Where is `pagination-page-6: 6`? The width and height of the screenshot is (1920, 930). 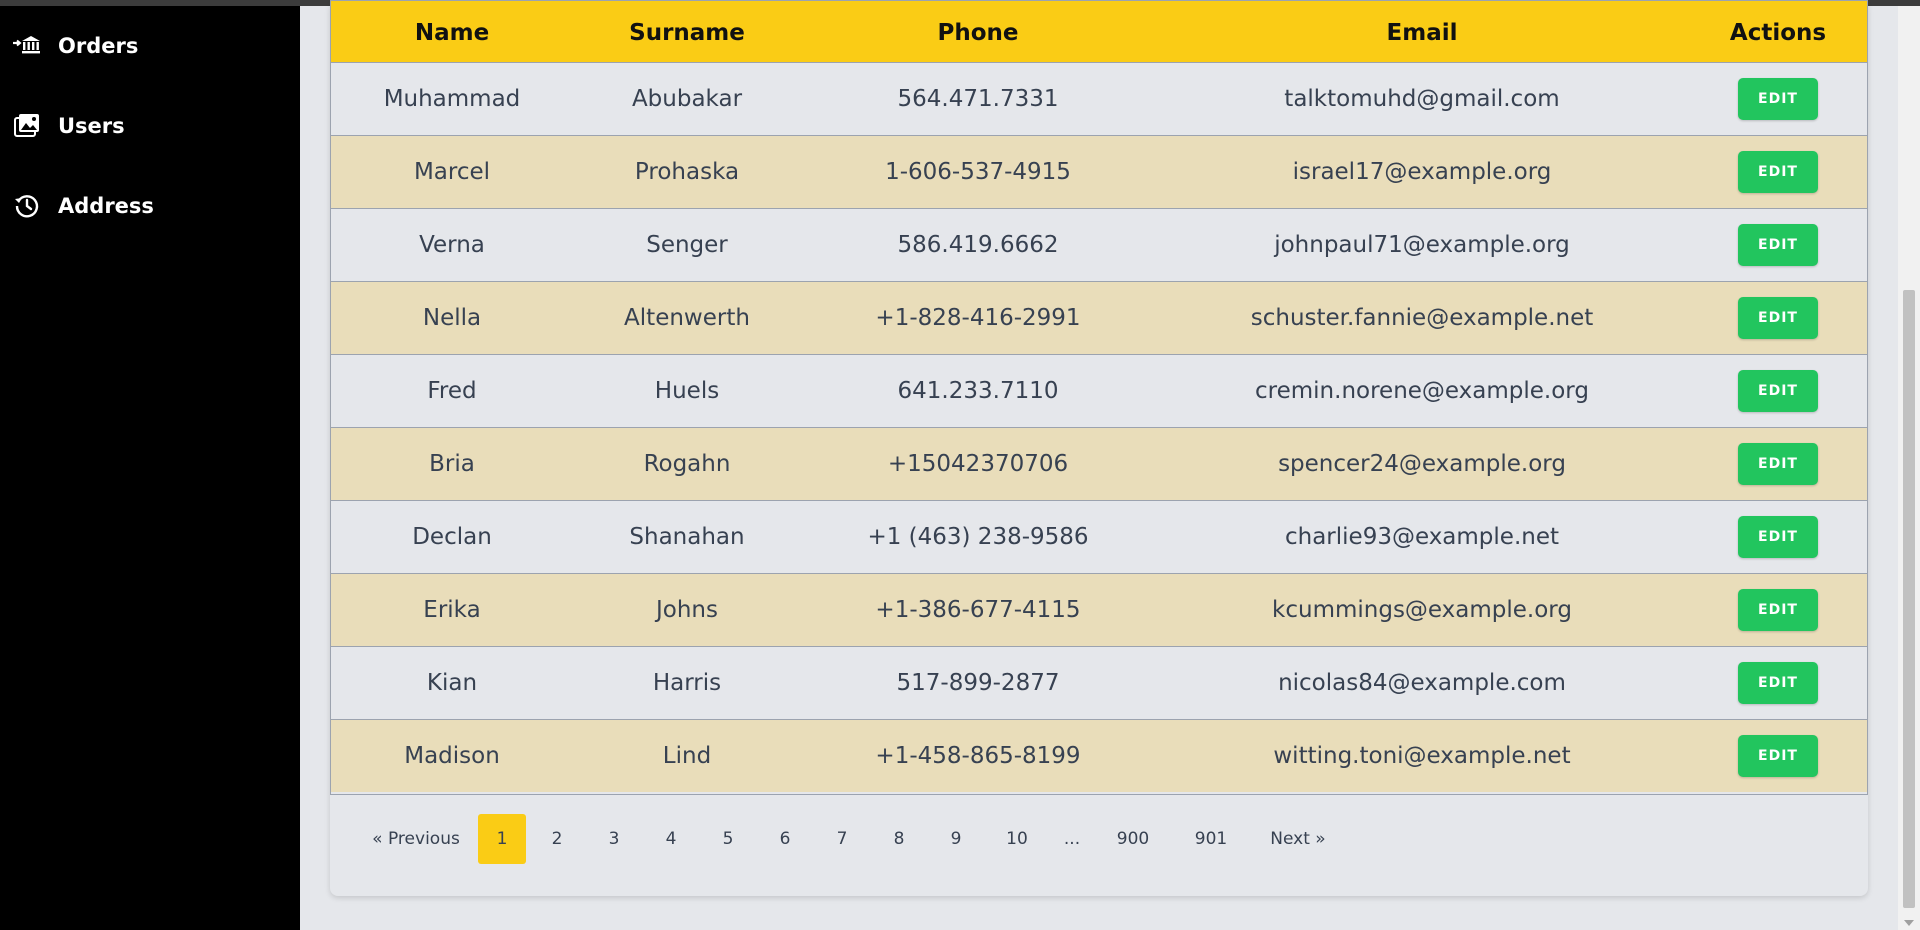
pagination-page-6: 6 is located at coordinates (785, 839).